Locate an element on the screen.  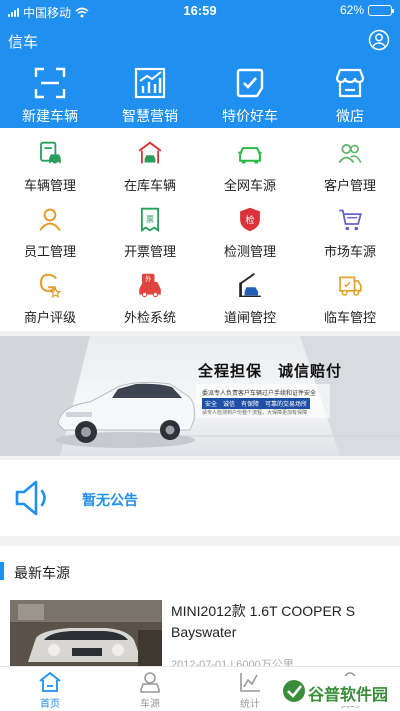
grid-item-employee-management: 员工管理 is located at coordinates (50, 227).